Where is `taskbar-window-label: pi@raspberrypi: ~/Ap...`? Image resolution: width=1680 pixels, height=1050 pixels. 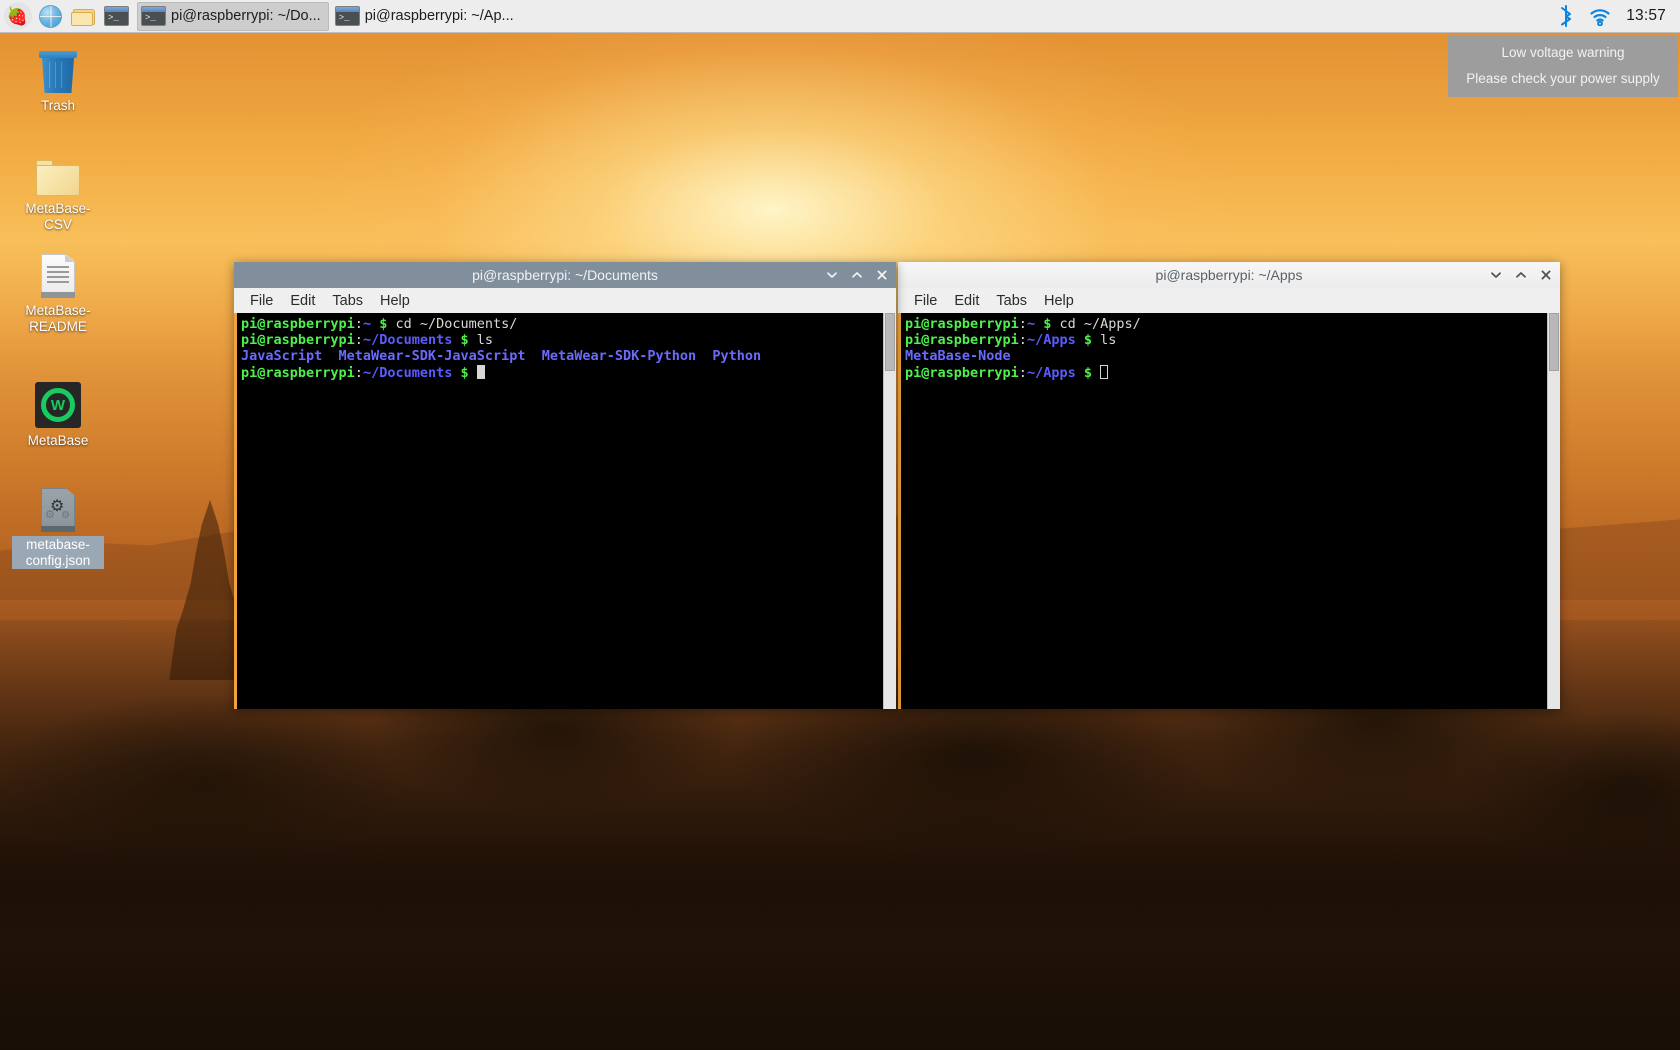 taskbar-window-label: pi@raspberrypi: ~/Ap... is located at coordinates (439, 16).